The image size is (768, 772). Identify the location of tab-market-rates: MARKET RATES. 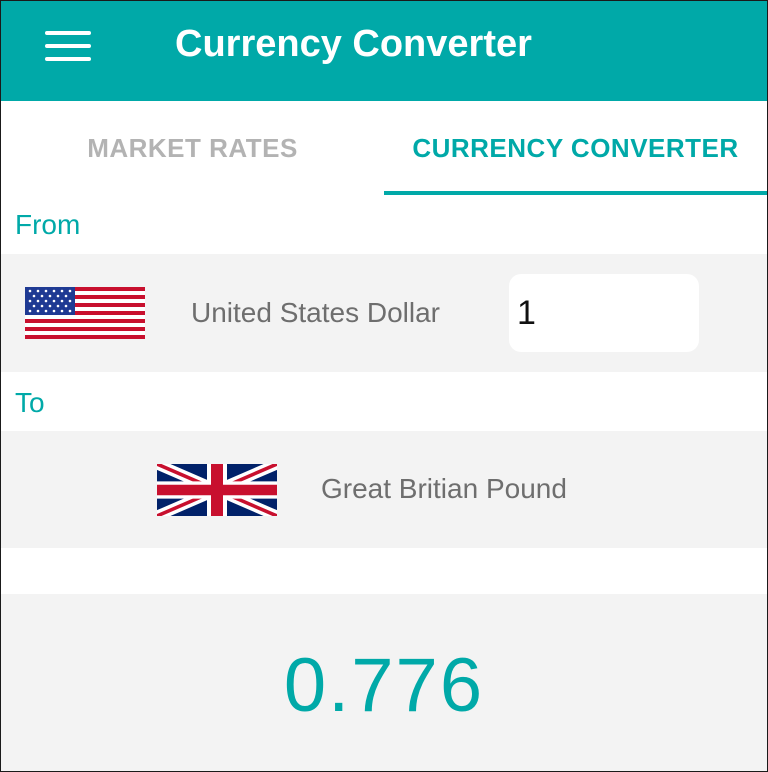
(192, 148).